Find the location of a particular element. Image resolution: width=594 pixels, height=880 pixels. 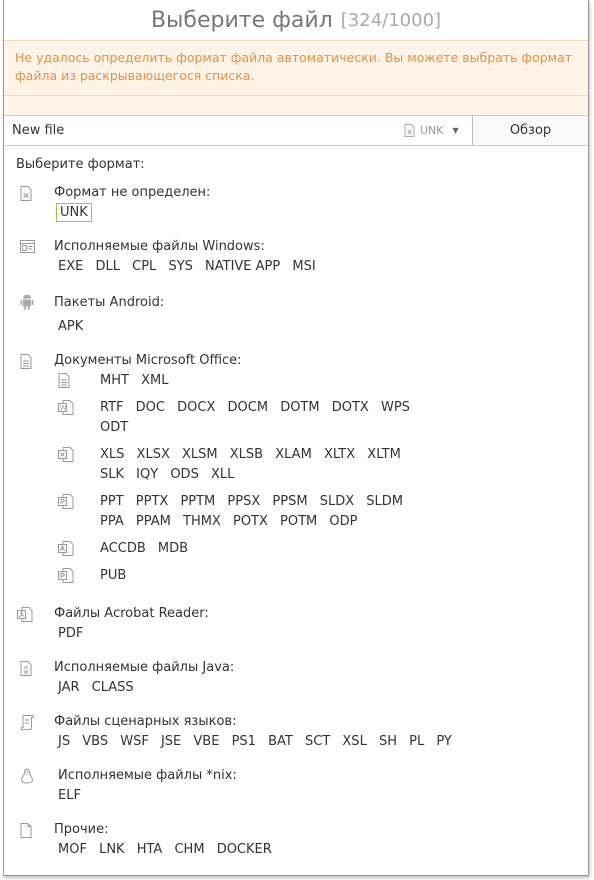

ext-option: APK is located at coordinates (70, 326).